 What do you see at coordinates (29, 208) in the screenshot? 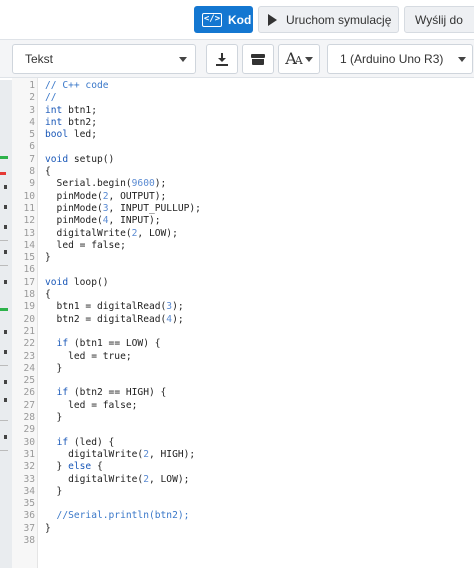
I see `line-number: 11` at bounding box center [29, 208].